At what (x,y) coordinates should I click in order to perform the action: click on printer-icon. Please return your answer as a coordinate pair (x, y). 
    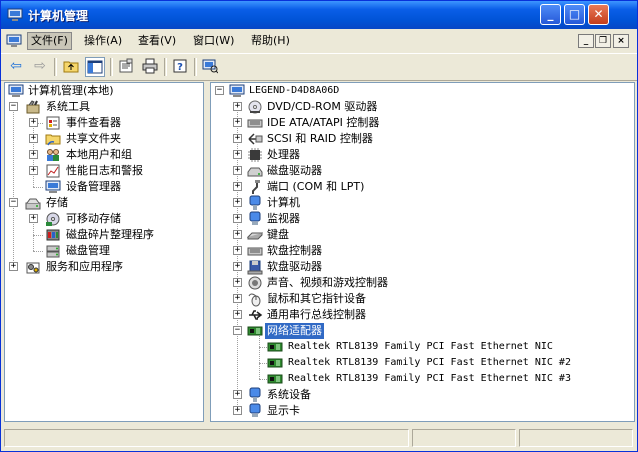
    Looking at the image, I should click on (150, 66).